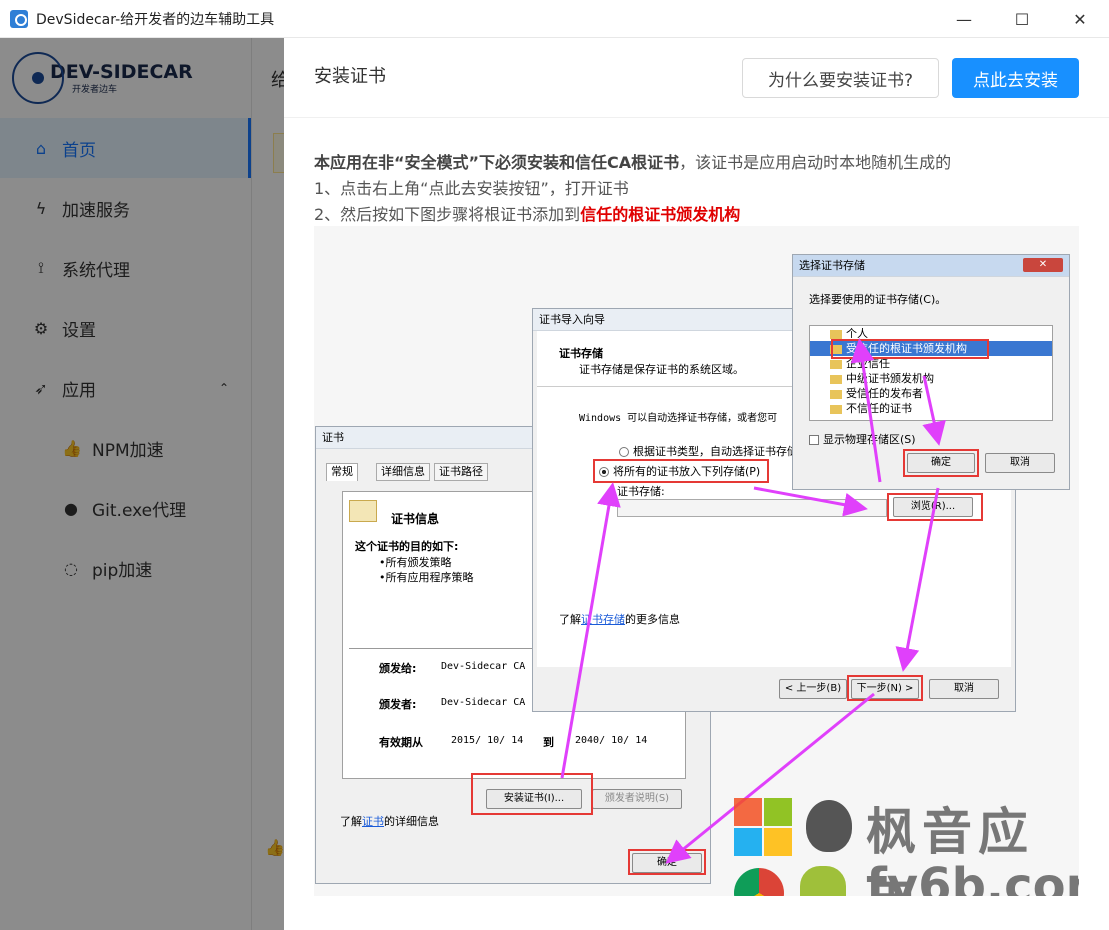 The image size is (1109, 930). I want to click on window-title: DevSidecar-给开发者的边车辅助工具, so click(155, 19).